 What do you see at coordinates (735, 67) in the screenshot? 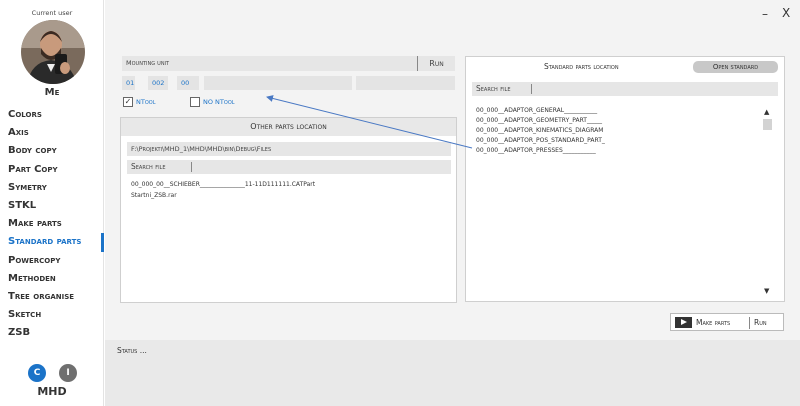
I see `open-standard-button: Open standard` at bounding box center [735, 67].